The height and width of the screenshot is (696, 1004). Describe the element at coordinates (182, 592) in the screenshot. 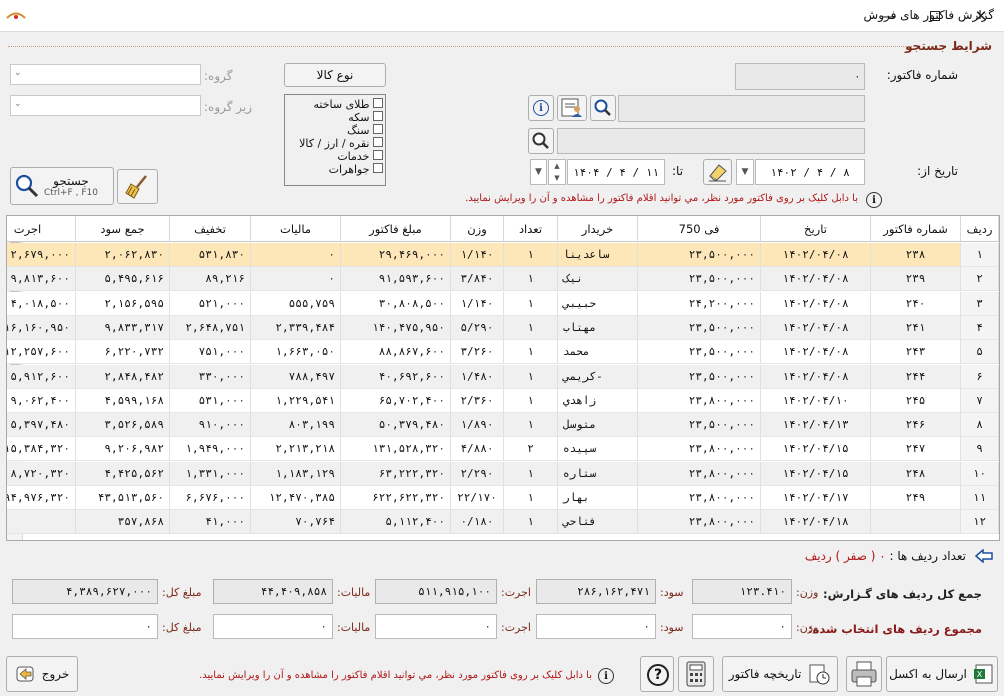

I see `total-amount-label: مبلغ کل:` at that location.